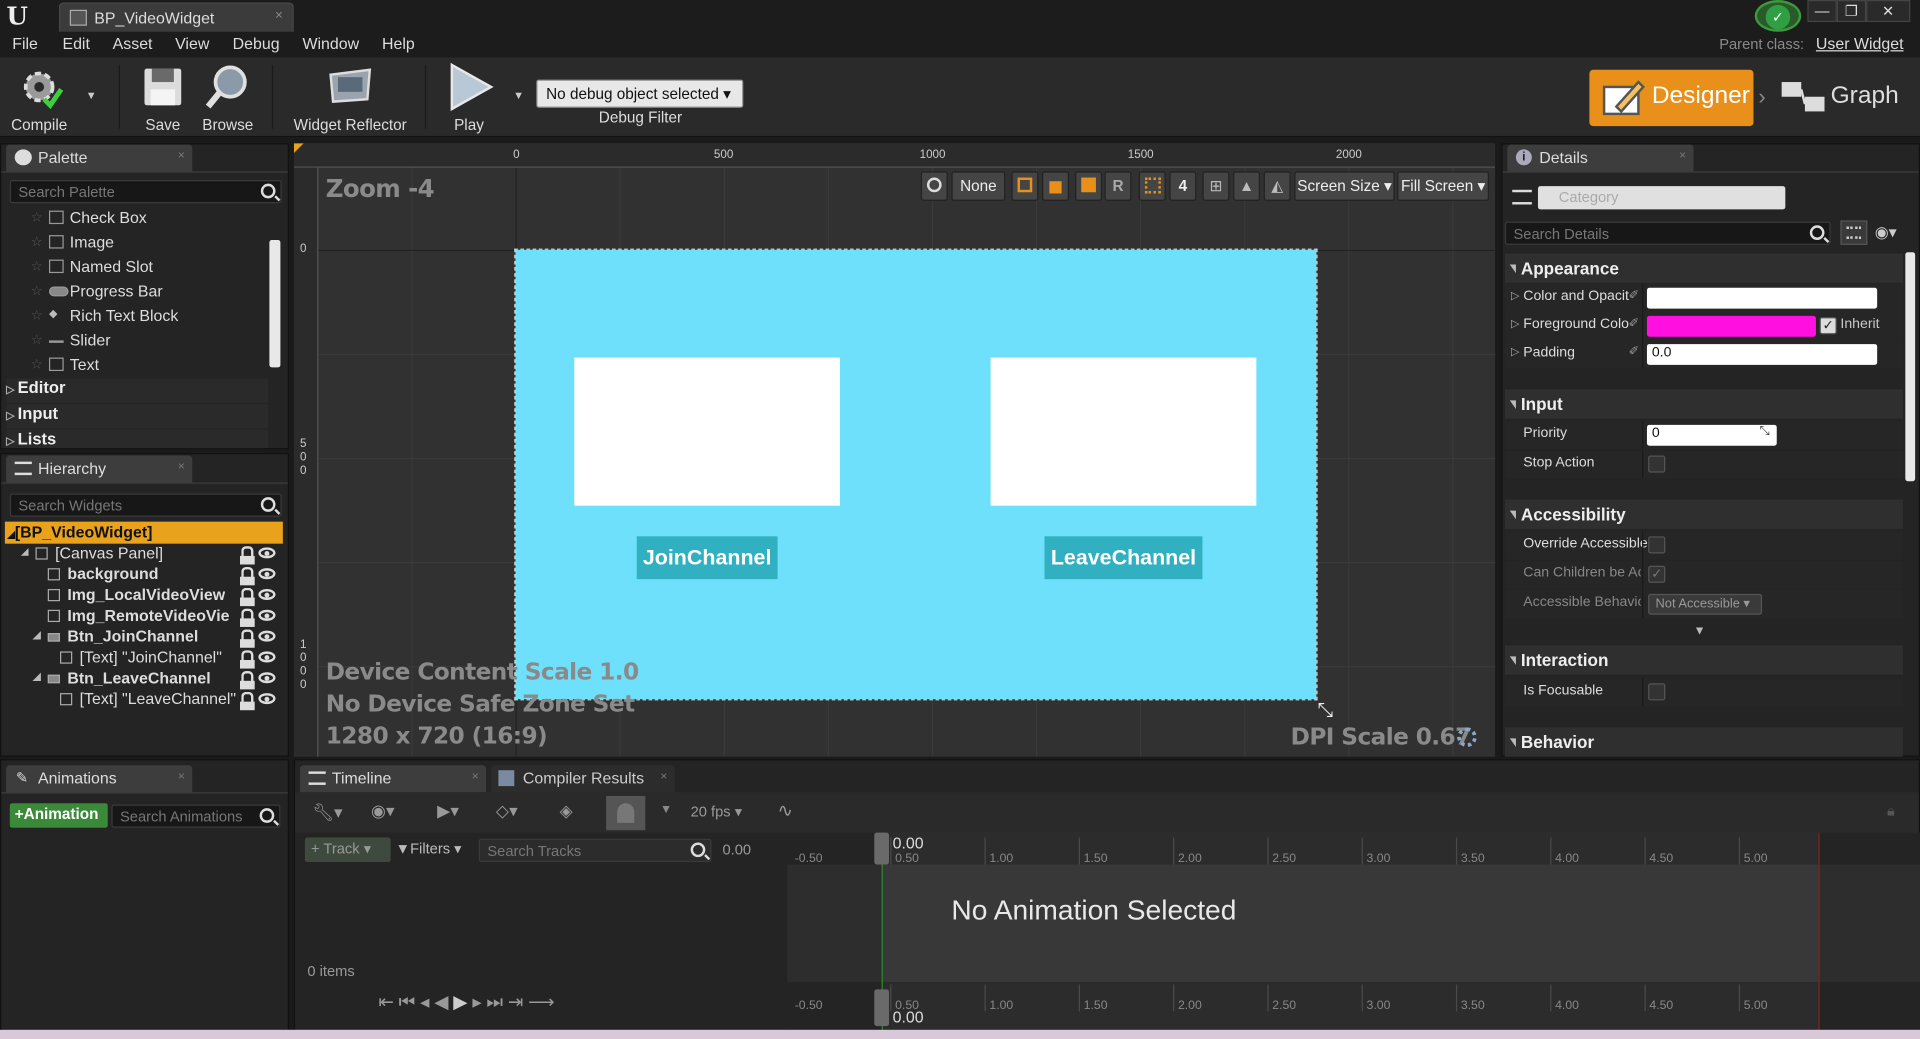 The image size is (1920, 1039). What do you see at coordinates (142, 596) in the screenshot?
I see `hierarchy-item-img-local: Img_LocalVideoView` at bounding box center [142, 596].